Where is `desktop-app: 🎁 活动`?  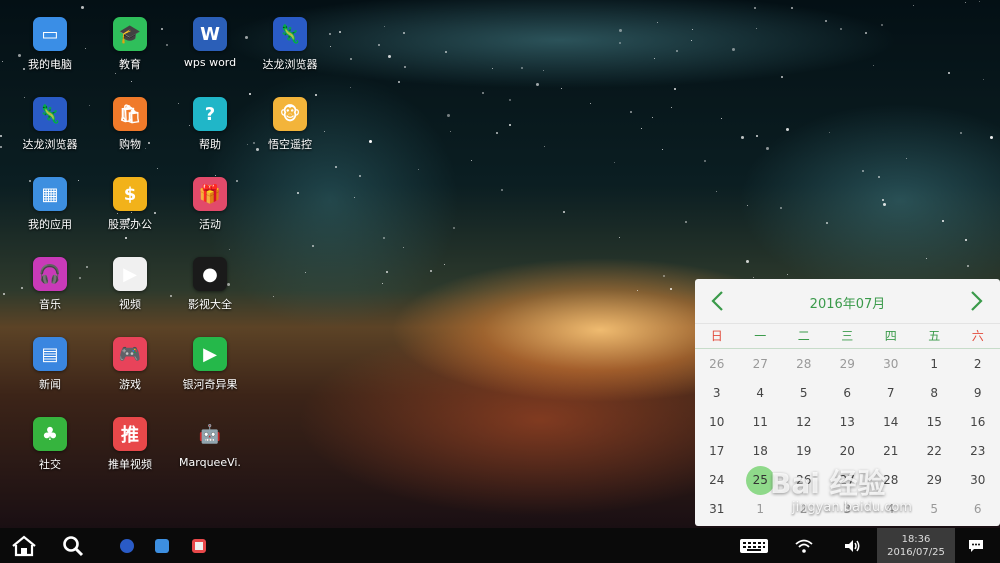
desktop-app: 🎁 活动 is located at coordinates (210, 200).